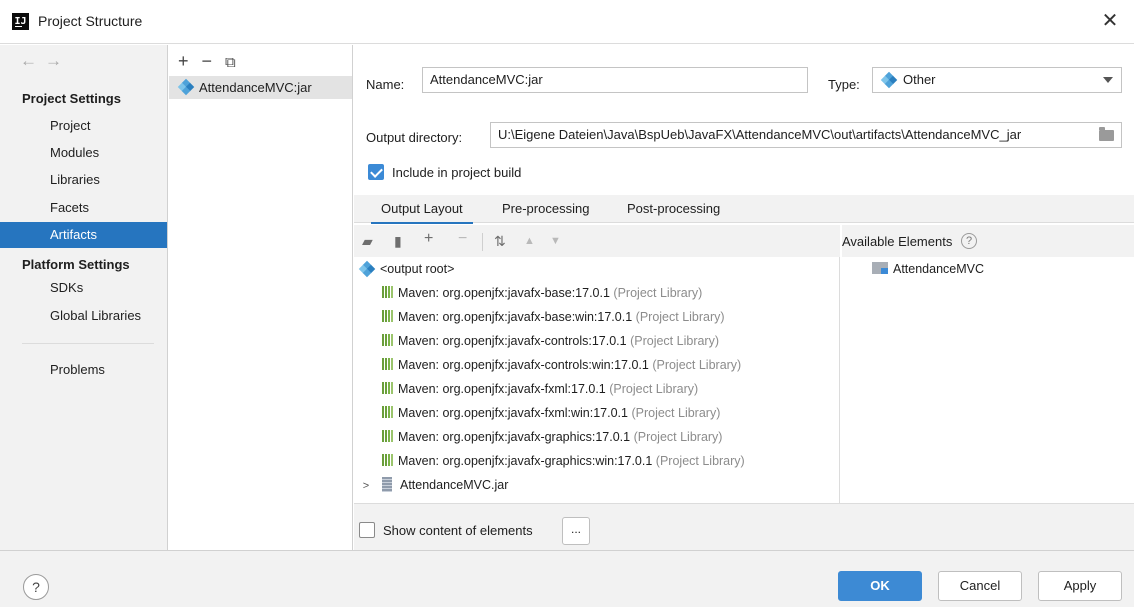 Image resolution: width=1134 pixels, height=607 pixels. What do you see at coordinates (880, 586) in the screenshot?
I see `ok-button: OK` at bounding box center [880, 586].